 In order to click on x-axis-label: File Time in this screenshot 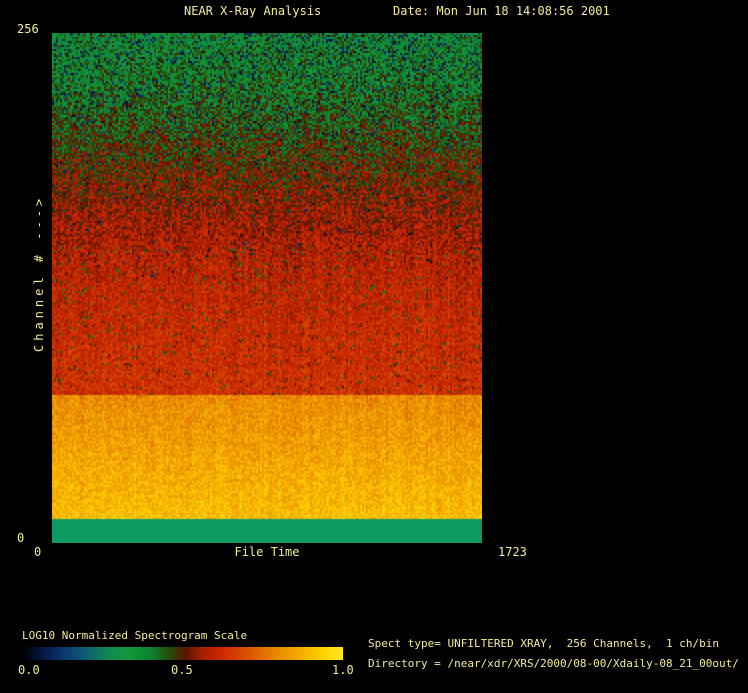, I will do `click(267, 552)`.